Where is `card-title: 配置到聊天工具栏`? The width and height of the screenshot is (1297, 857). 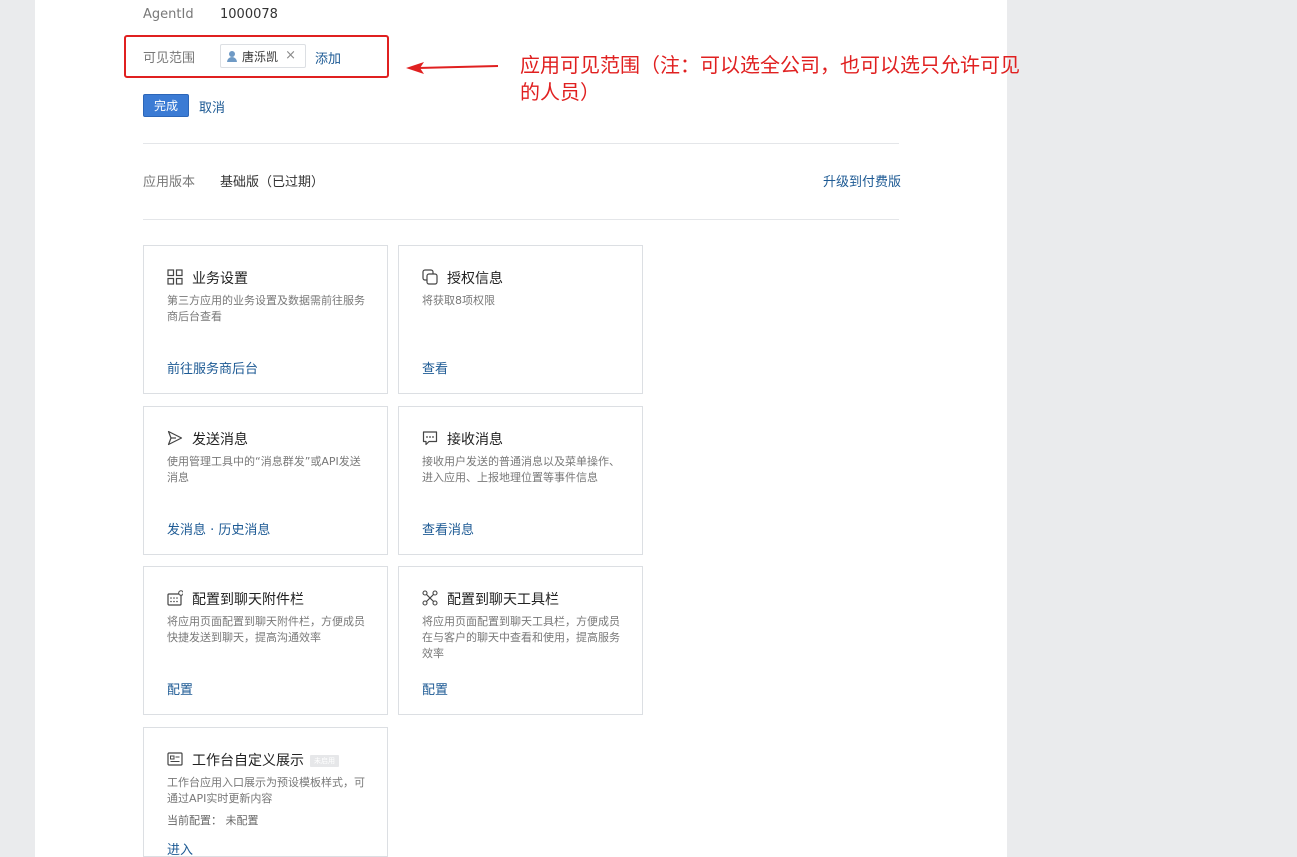 card-title: 配置到聊天工具栏 is located at coordinates (503, 600).